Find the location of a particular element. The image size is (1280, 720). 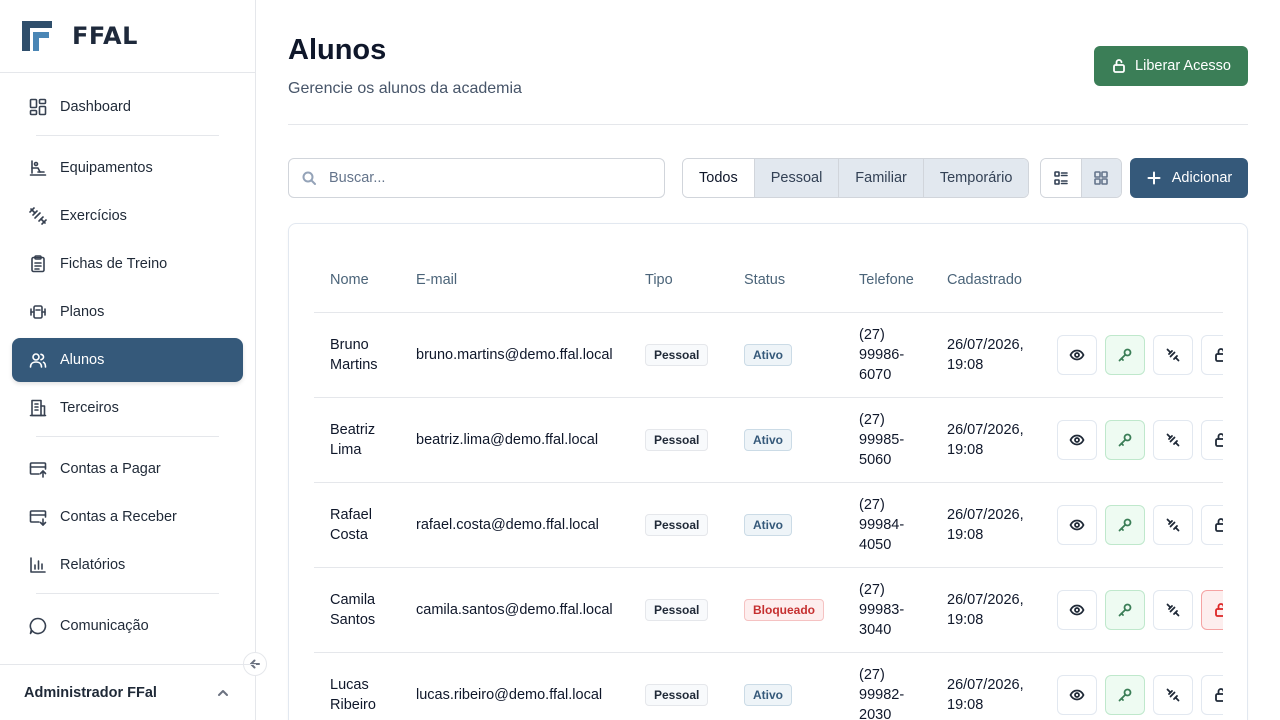

column-header-nome: Nome is located at coordinates (357, 280).